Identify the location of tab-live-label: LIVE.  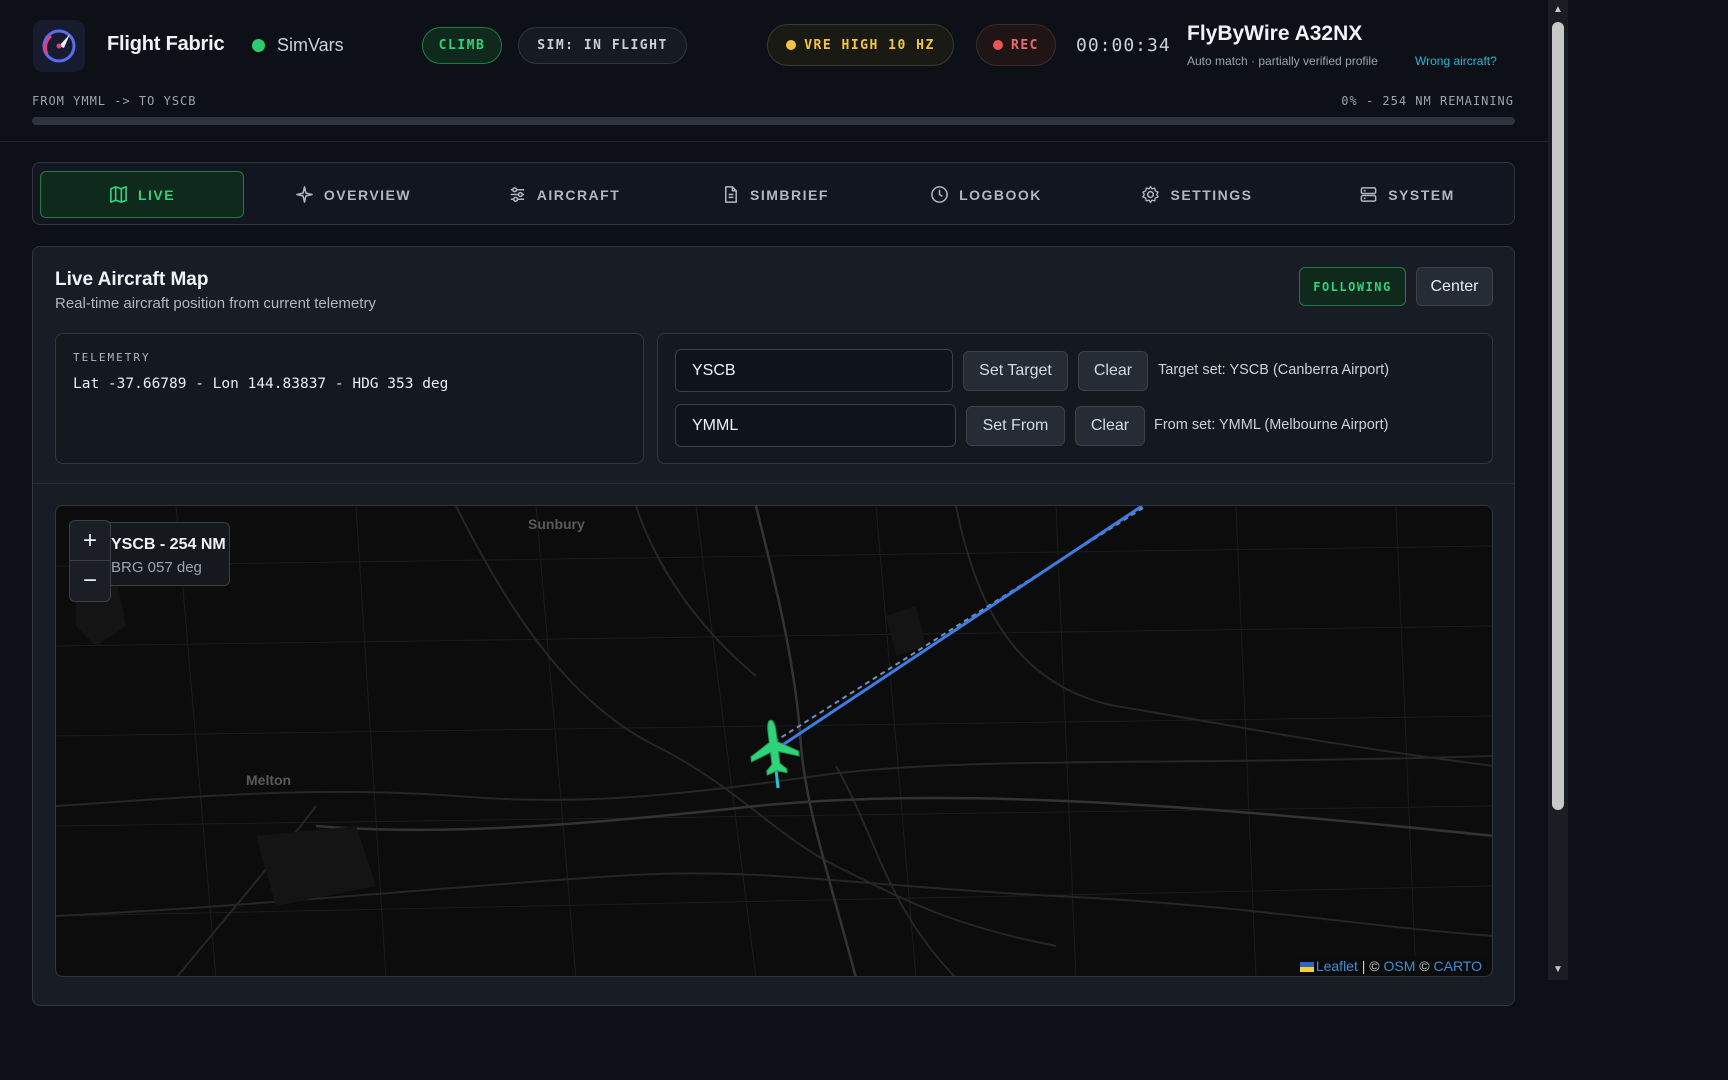
(156, 194).